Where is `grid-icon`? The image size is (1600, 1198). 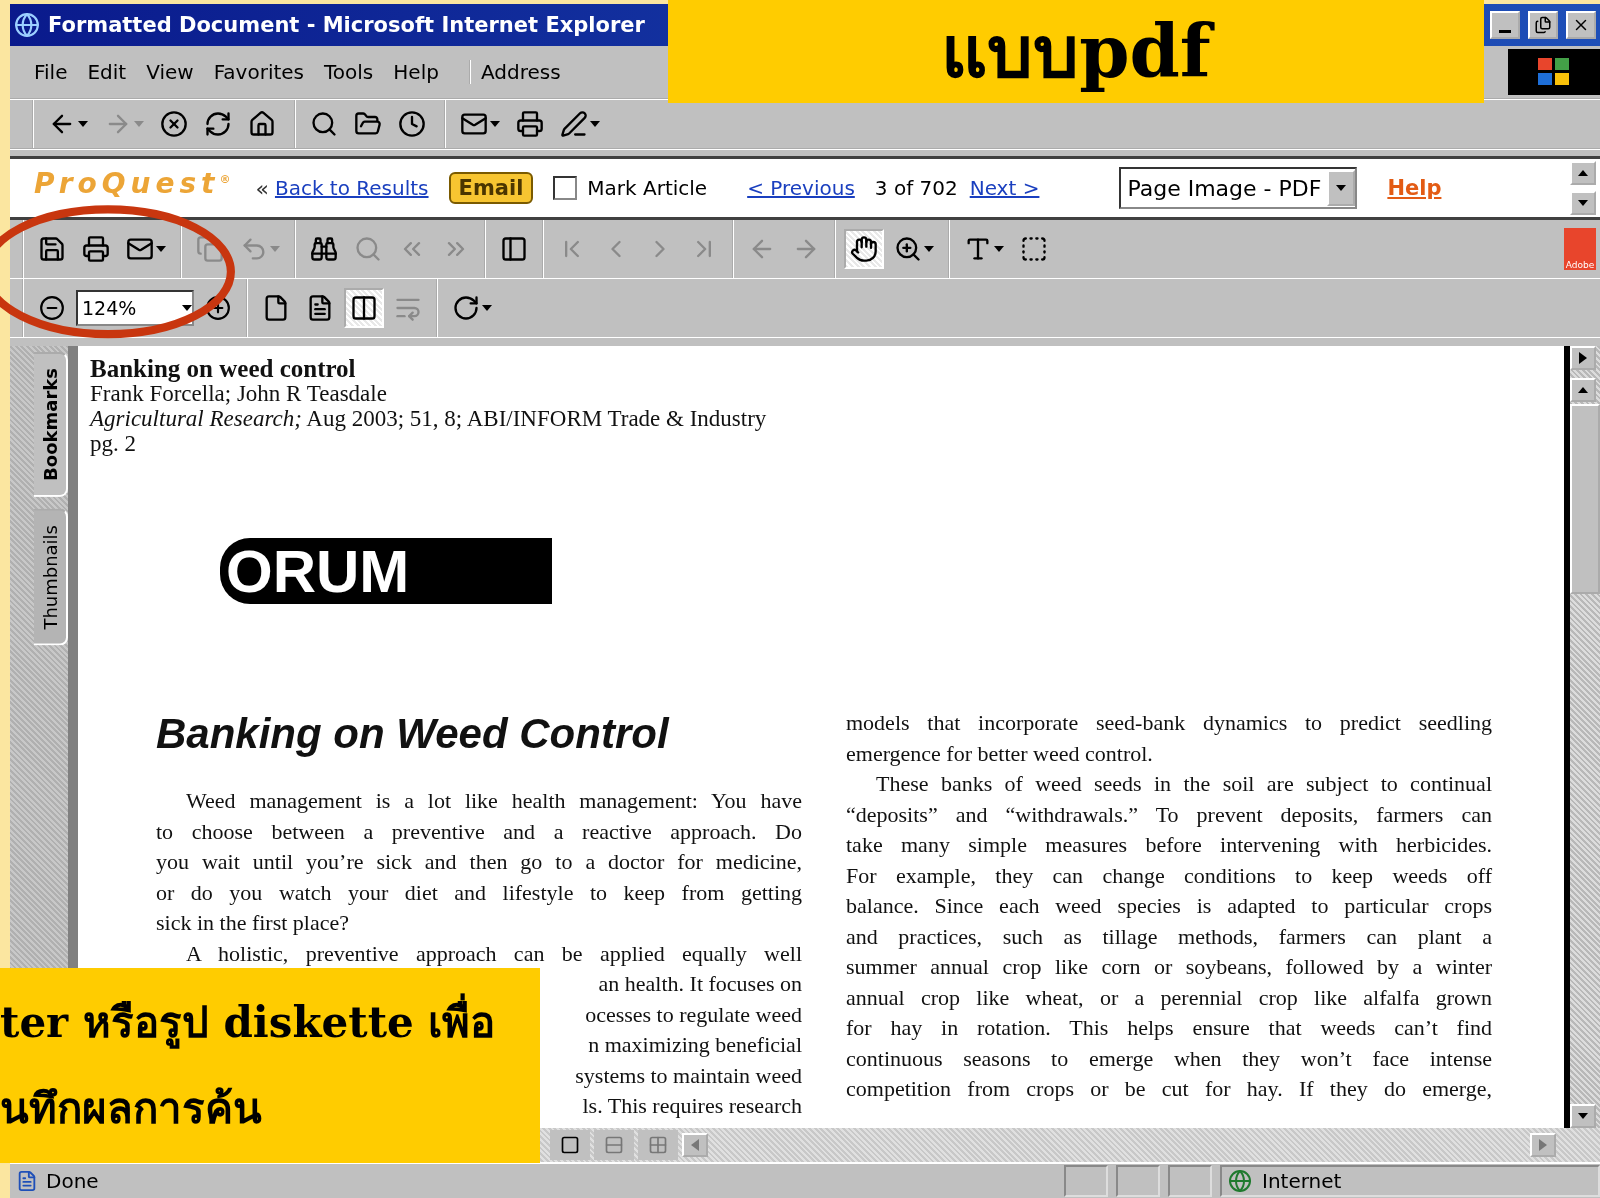
grid-icon is located at coordinates (658, 1145).